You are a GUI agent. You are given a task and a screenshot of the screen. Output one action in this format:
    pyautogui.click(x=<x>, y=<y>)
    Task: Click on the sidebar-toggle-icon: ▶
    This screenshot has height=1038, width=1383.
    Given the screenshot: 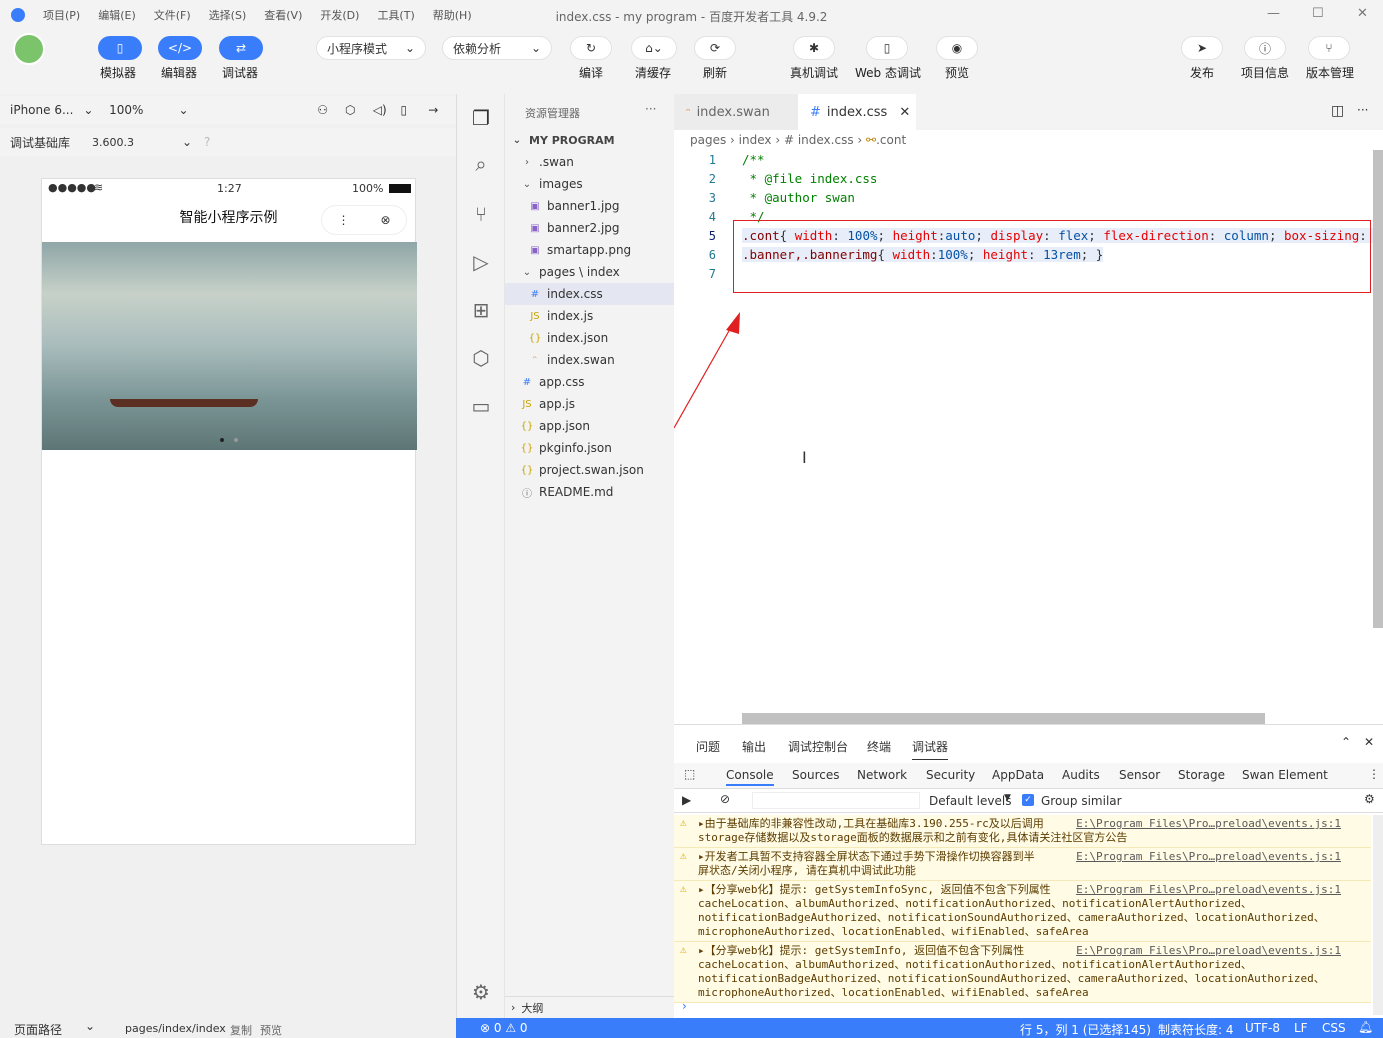 What is the action you would take?
    pyautogui.click(x=686, y=800)
    